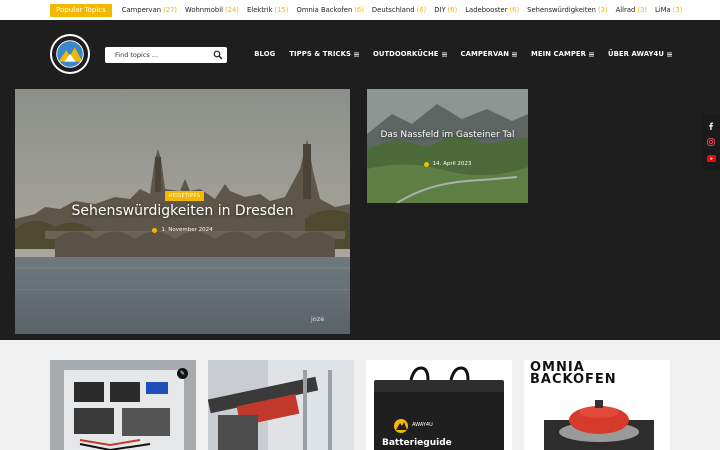 Image resolution: width=720 pixels, height=450 pixels. I want to click on post-title: Sehenswürdigkeiten in Dresden, so click(182, 211).